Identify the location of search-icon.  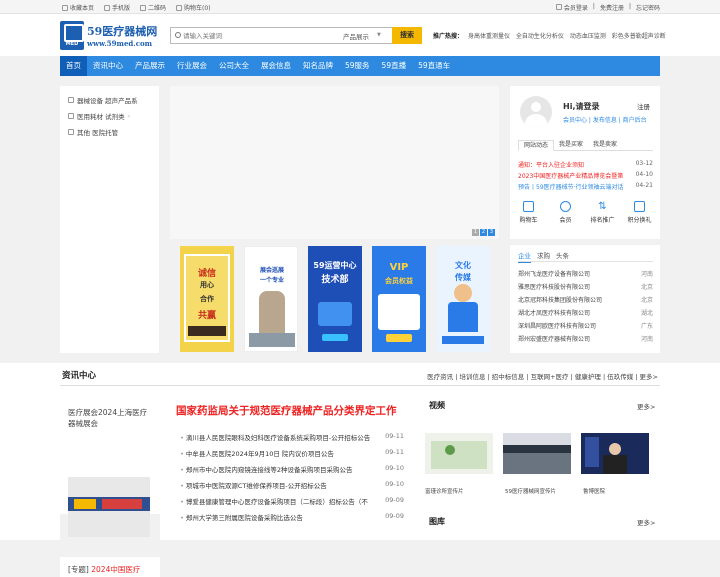
(178, 35).